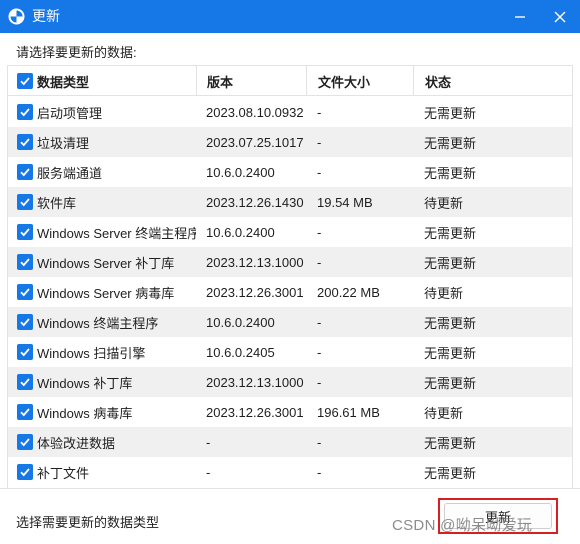  I want to click on minimize-button, so click(520, 16).